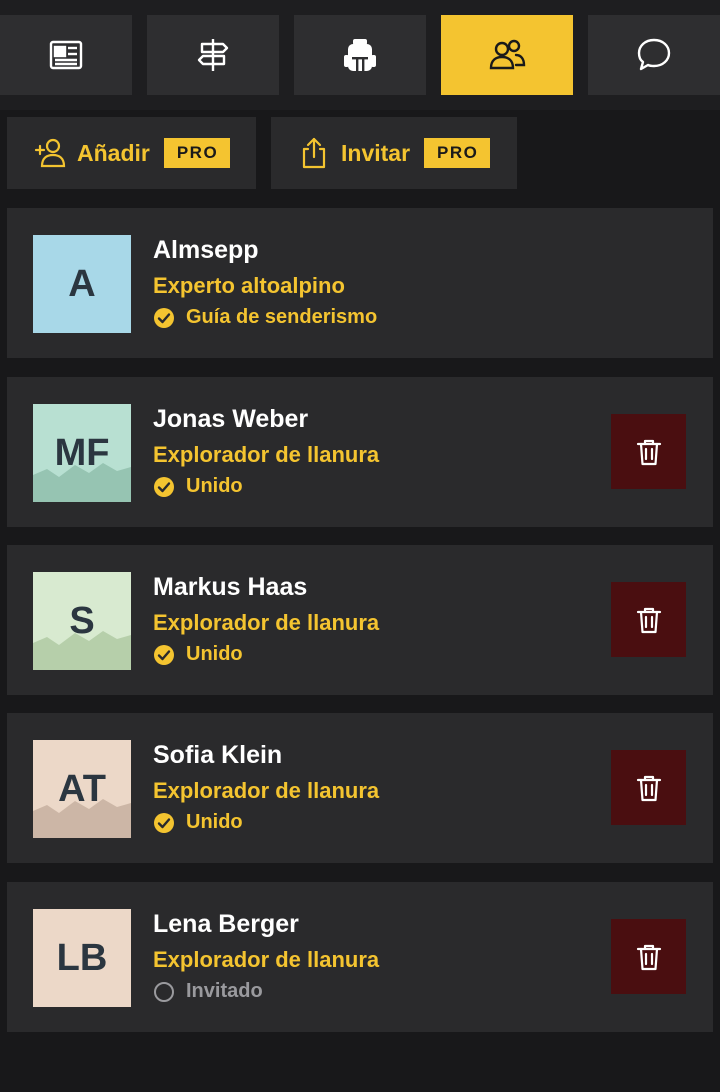 This screenshot has height=1092, width=720. Describe the element at coordinates (226, 924) in the screenshot. I see `member-name: Lena Berger` at that location.